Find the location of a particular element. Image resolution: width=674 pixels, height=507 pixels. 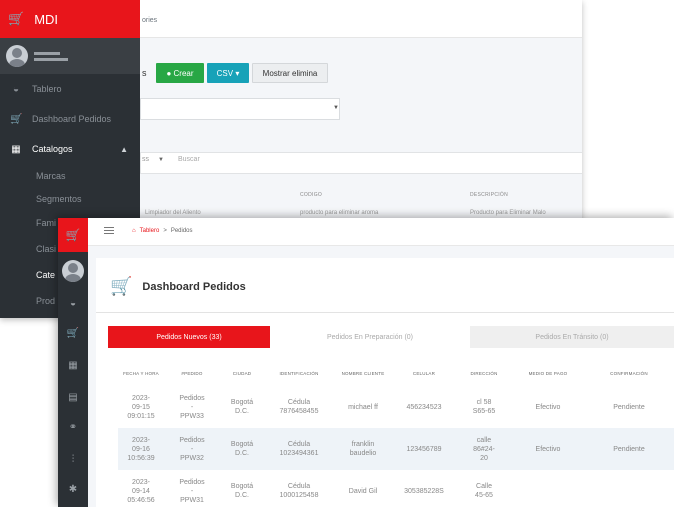

breadcrumb: ⌂ Tablero > Pedidos is located at coordinates (162, 231).